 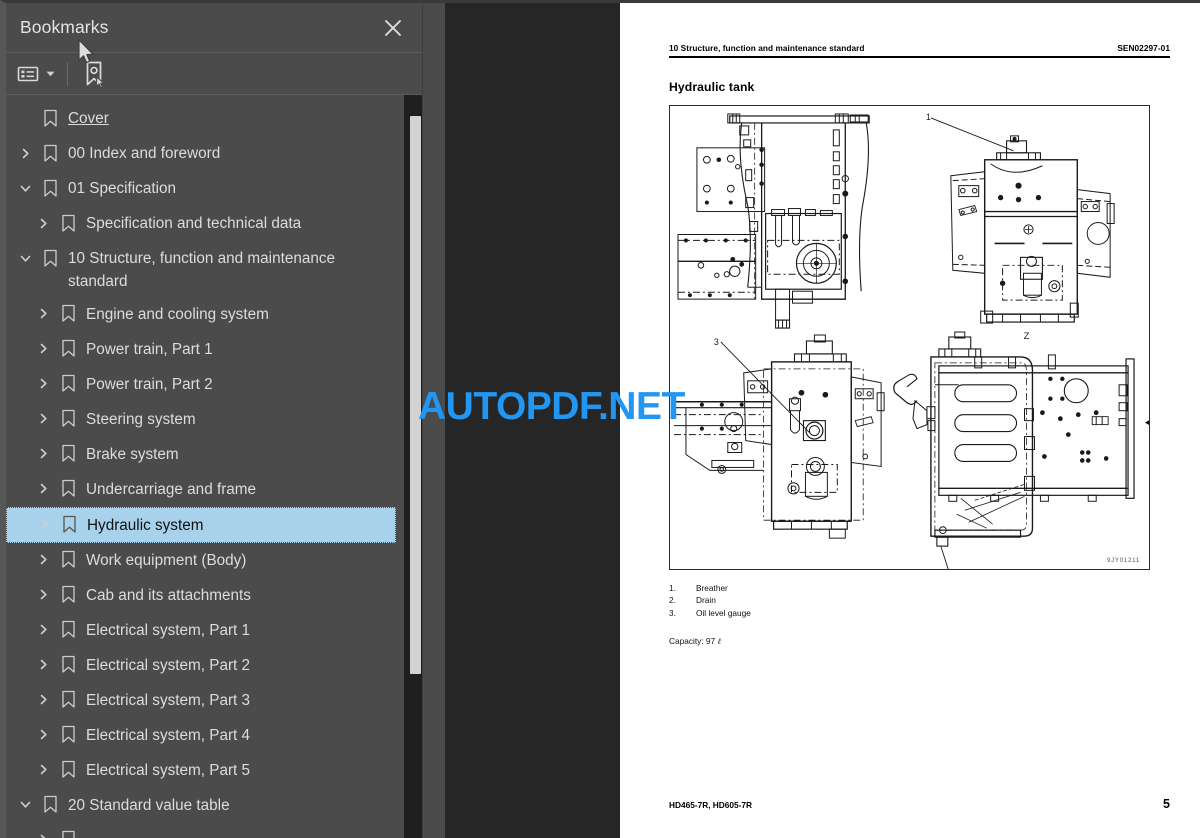 I want to click on bookmark-item: Power train, Part 2, so click(x=205, y=384).